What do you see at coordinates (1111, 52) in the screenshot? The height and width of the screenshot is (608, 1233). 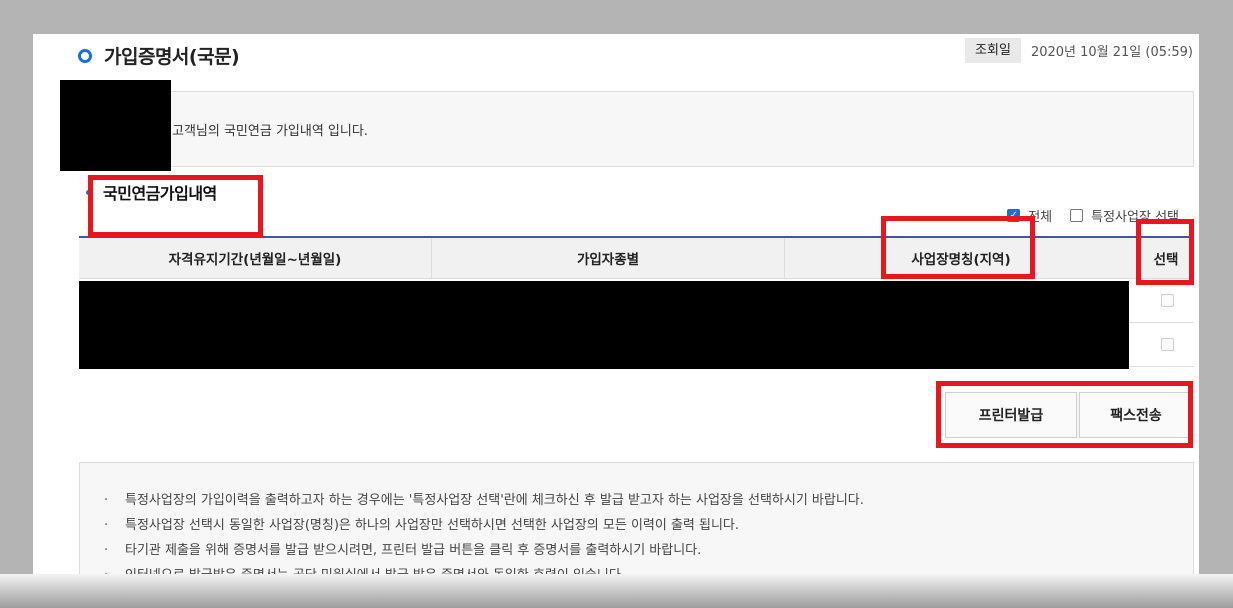 I see `query-date-value: 2020년 10월 21일 (05:59)` at bounding box center [1111, 52].